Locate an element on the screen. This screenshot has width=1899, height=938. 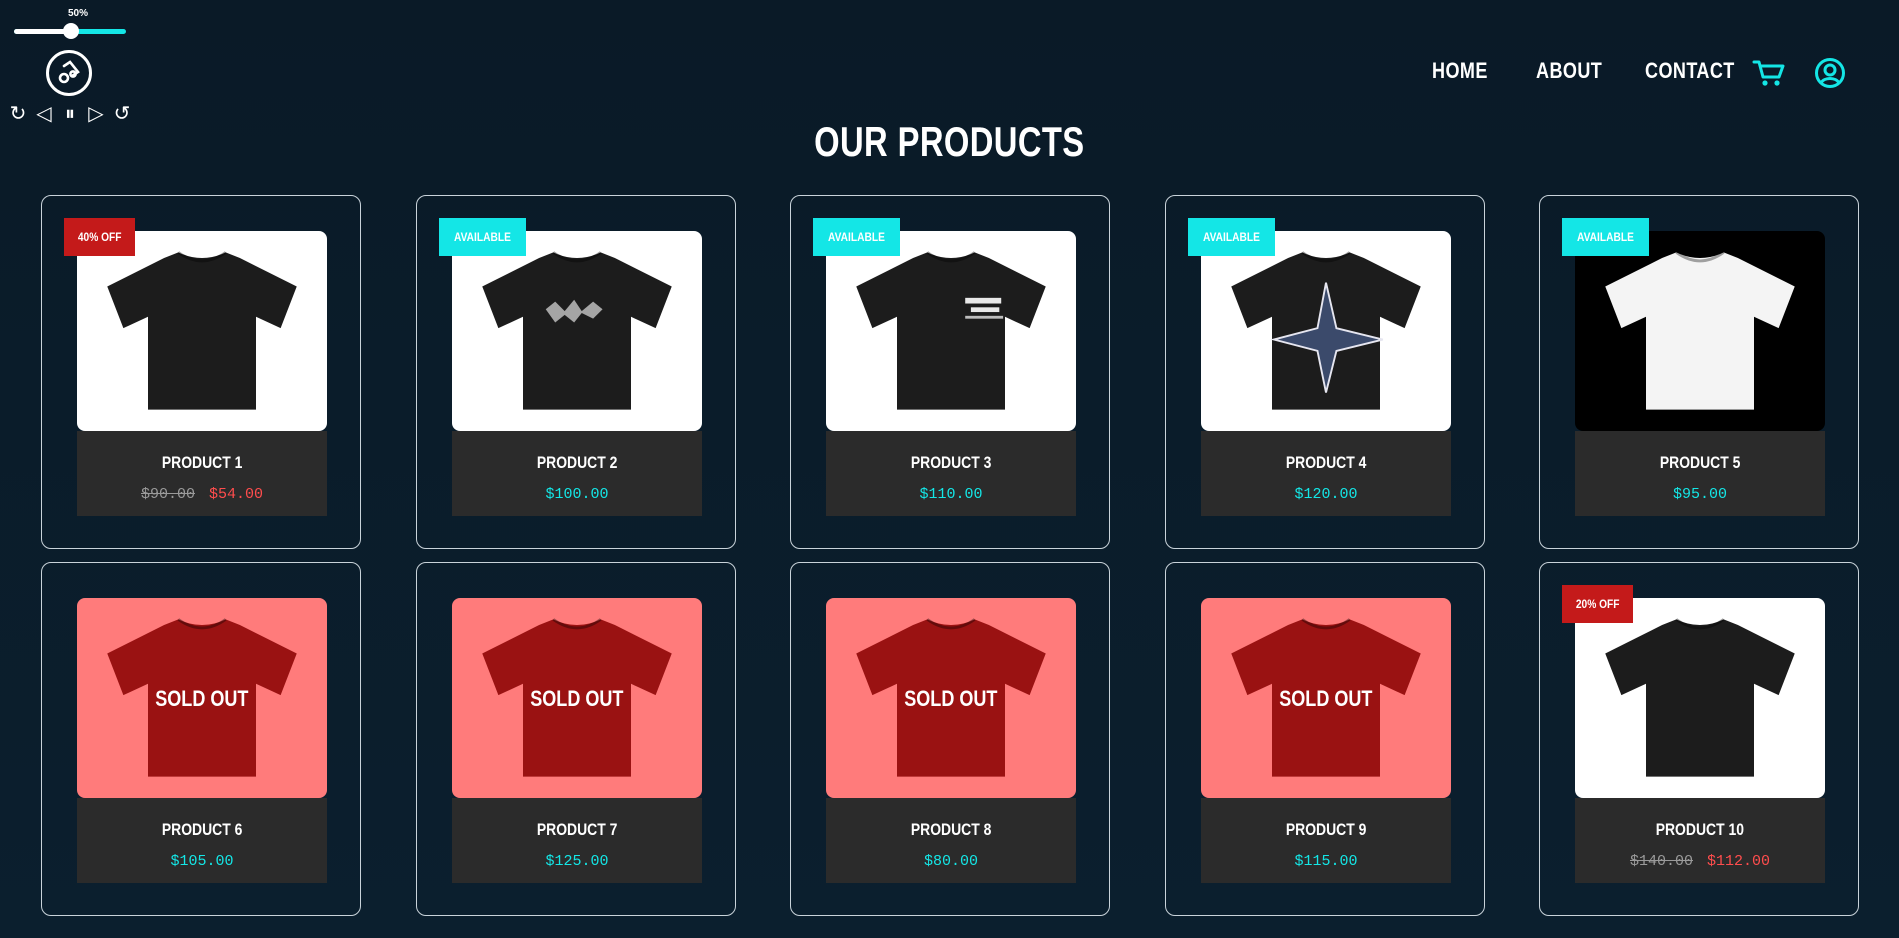
price-row: $115.00 is located at coordinates (1326, 861).